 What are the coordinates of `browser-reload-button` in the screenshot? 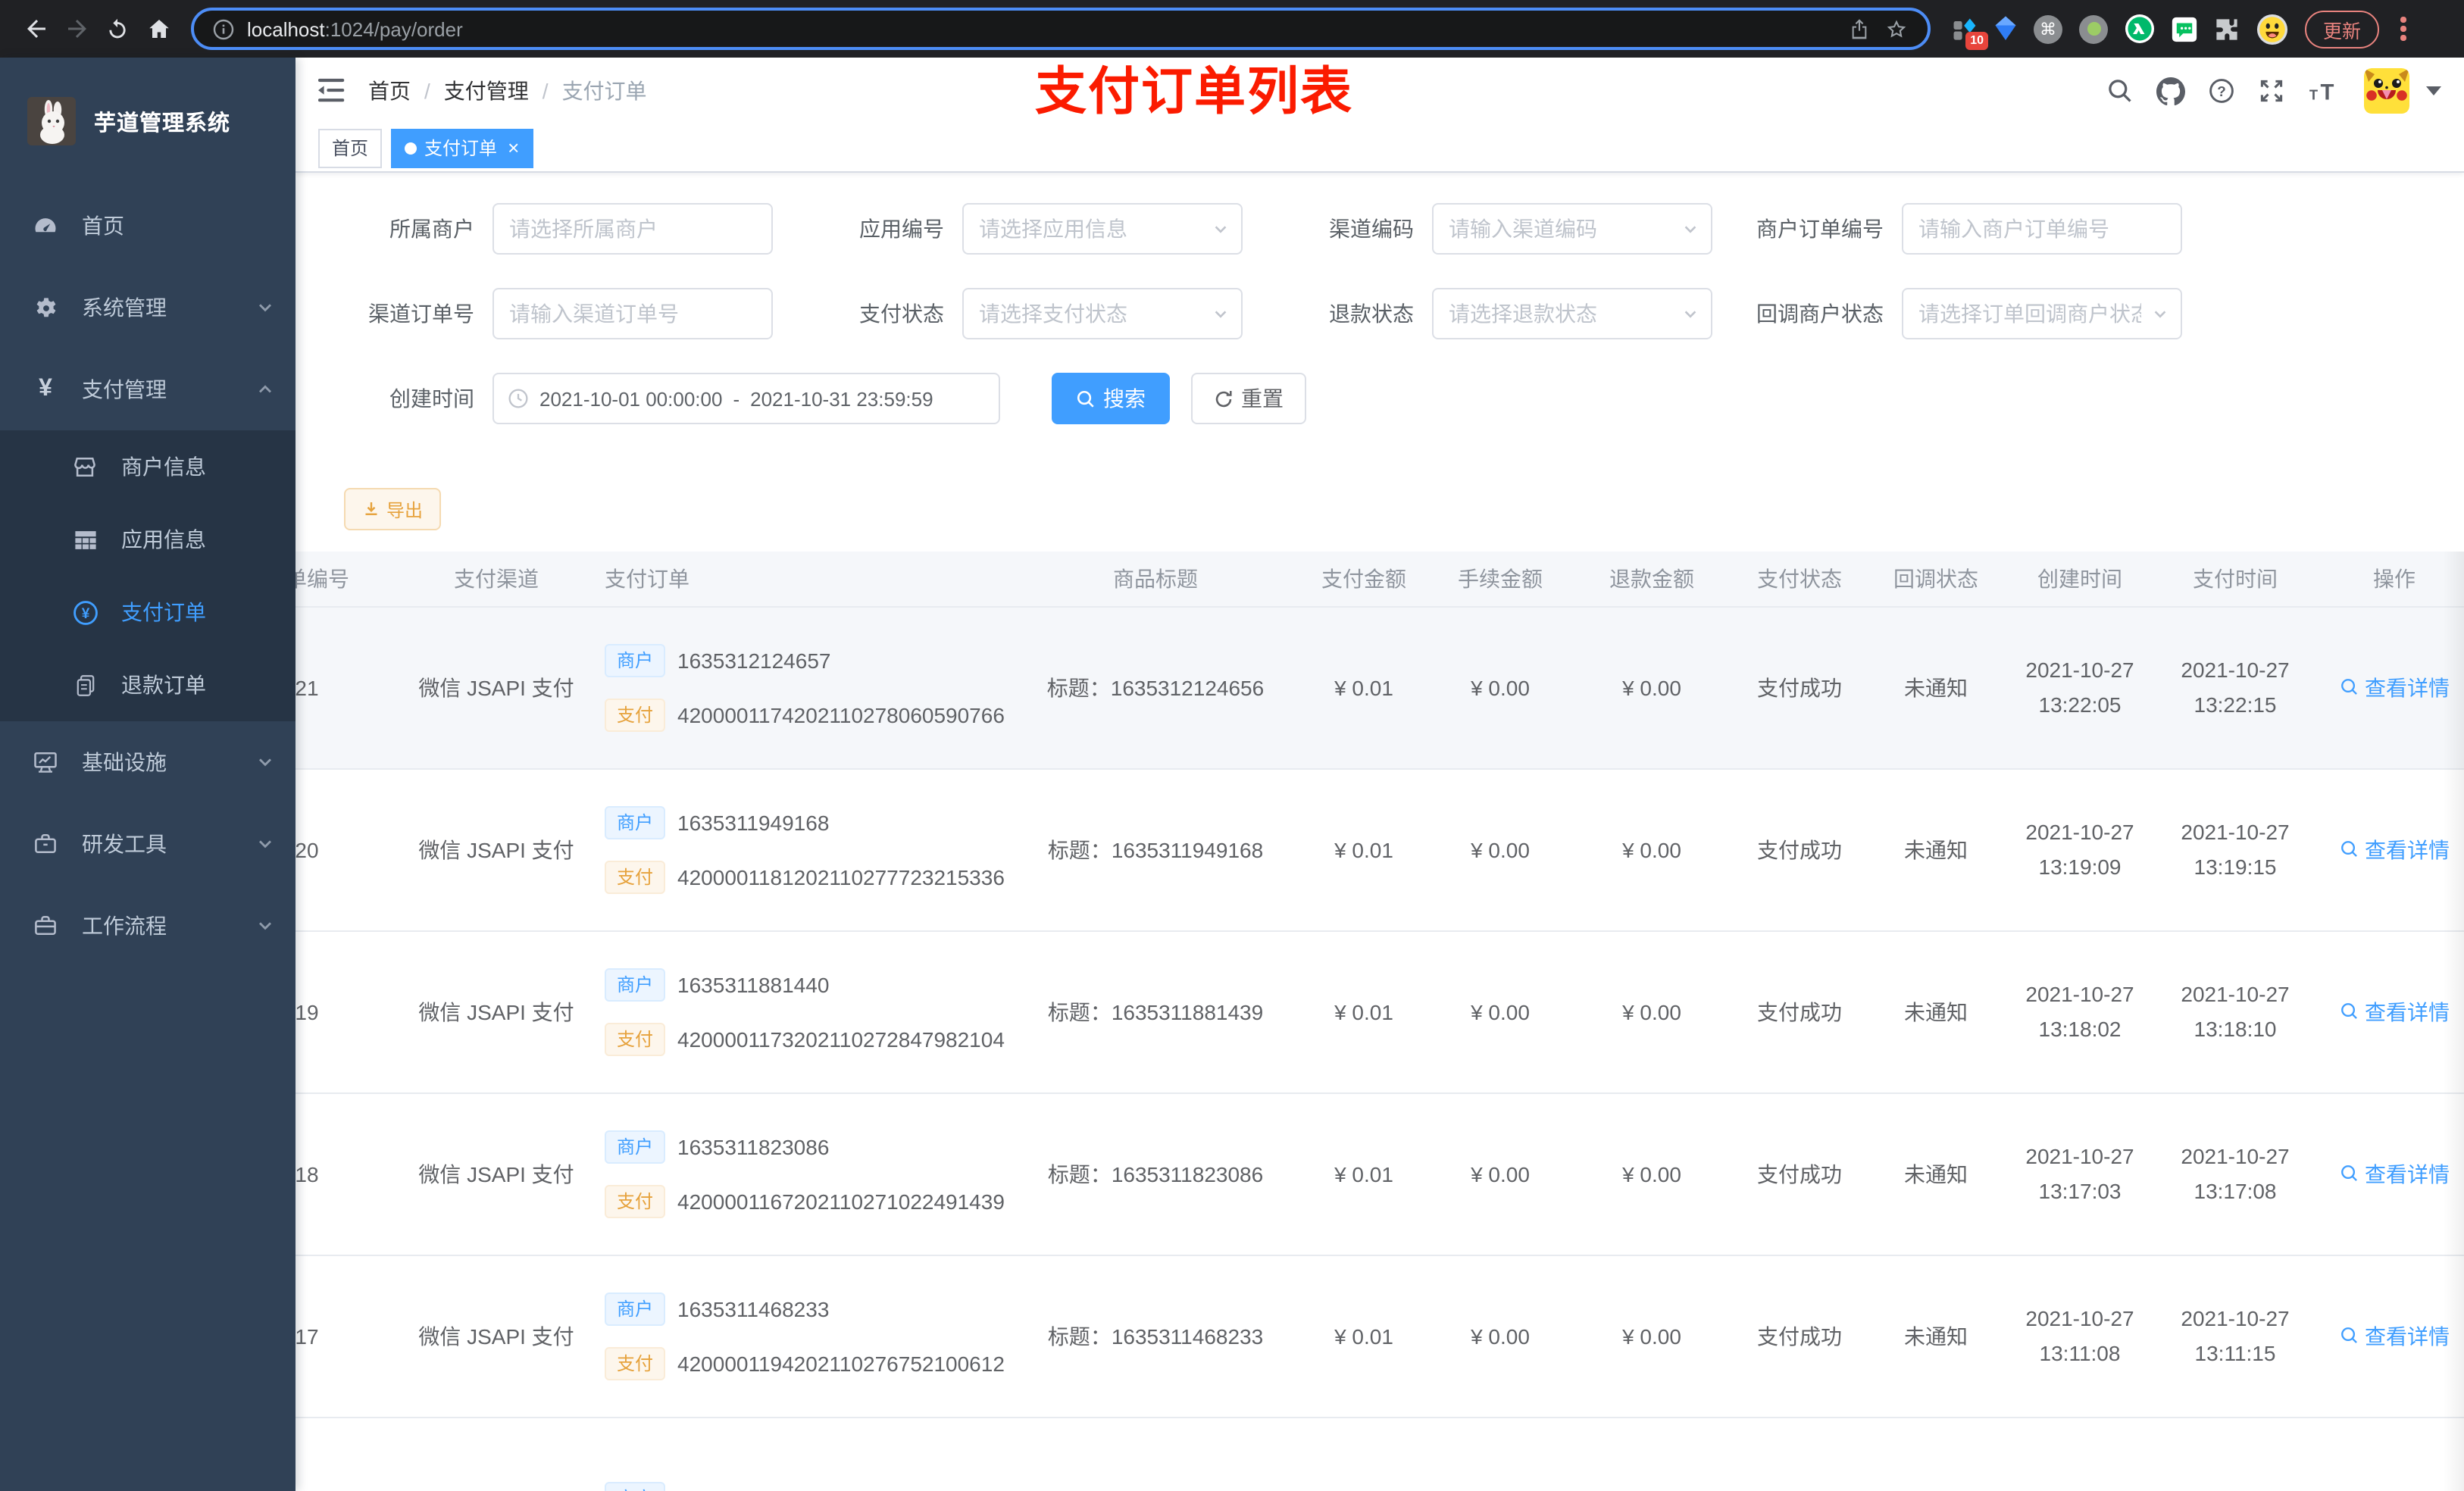 It's located at (117, 28).